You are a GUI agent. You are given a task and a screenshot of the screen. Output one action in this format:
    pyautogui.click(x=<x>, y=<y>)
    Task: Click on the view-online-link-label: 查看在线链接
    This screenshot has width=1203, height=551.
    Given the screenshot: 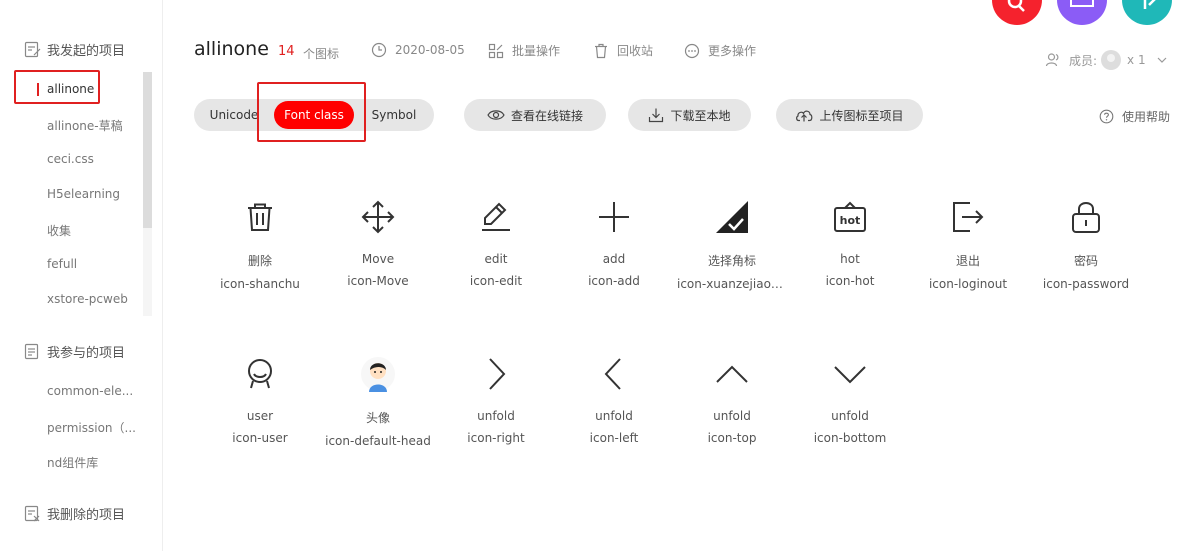 What is the action you would take?
    pyautogui.click(x=546, y=115)
    